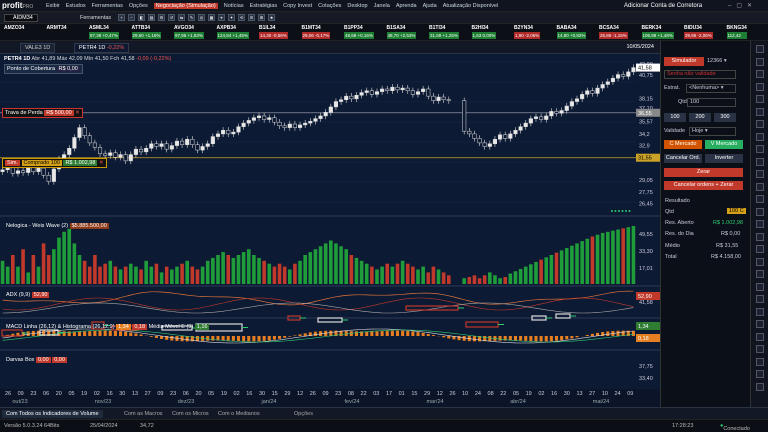  Describe the element at coordinates (444, 32) in the screenshot. I see `ticker-b1ti34: B1TI34 31,69 +1,25%` at that location.